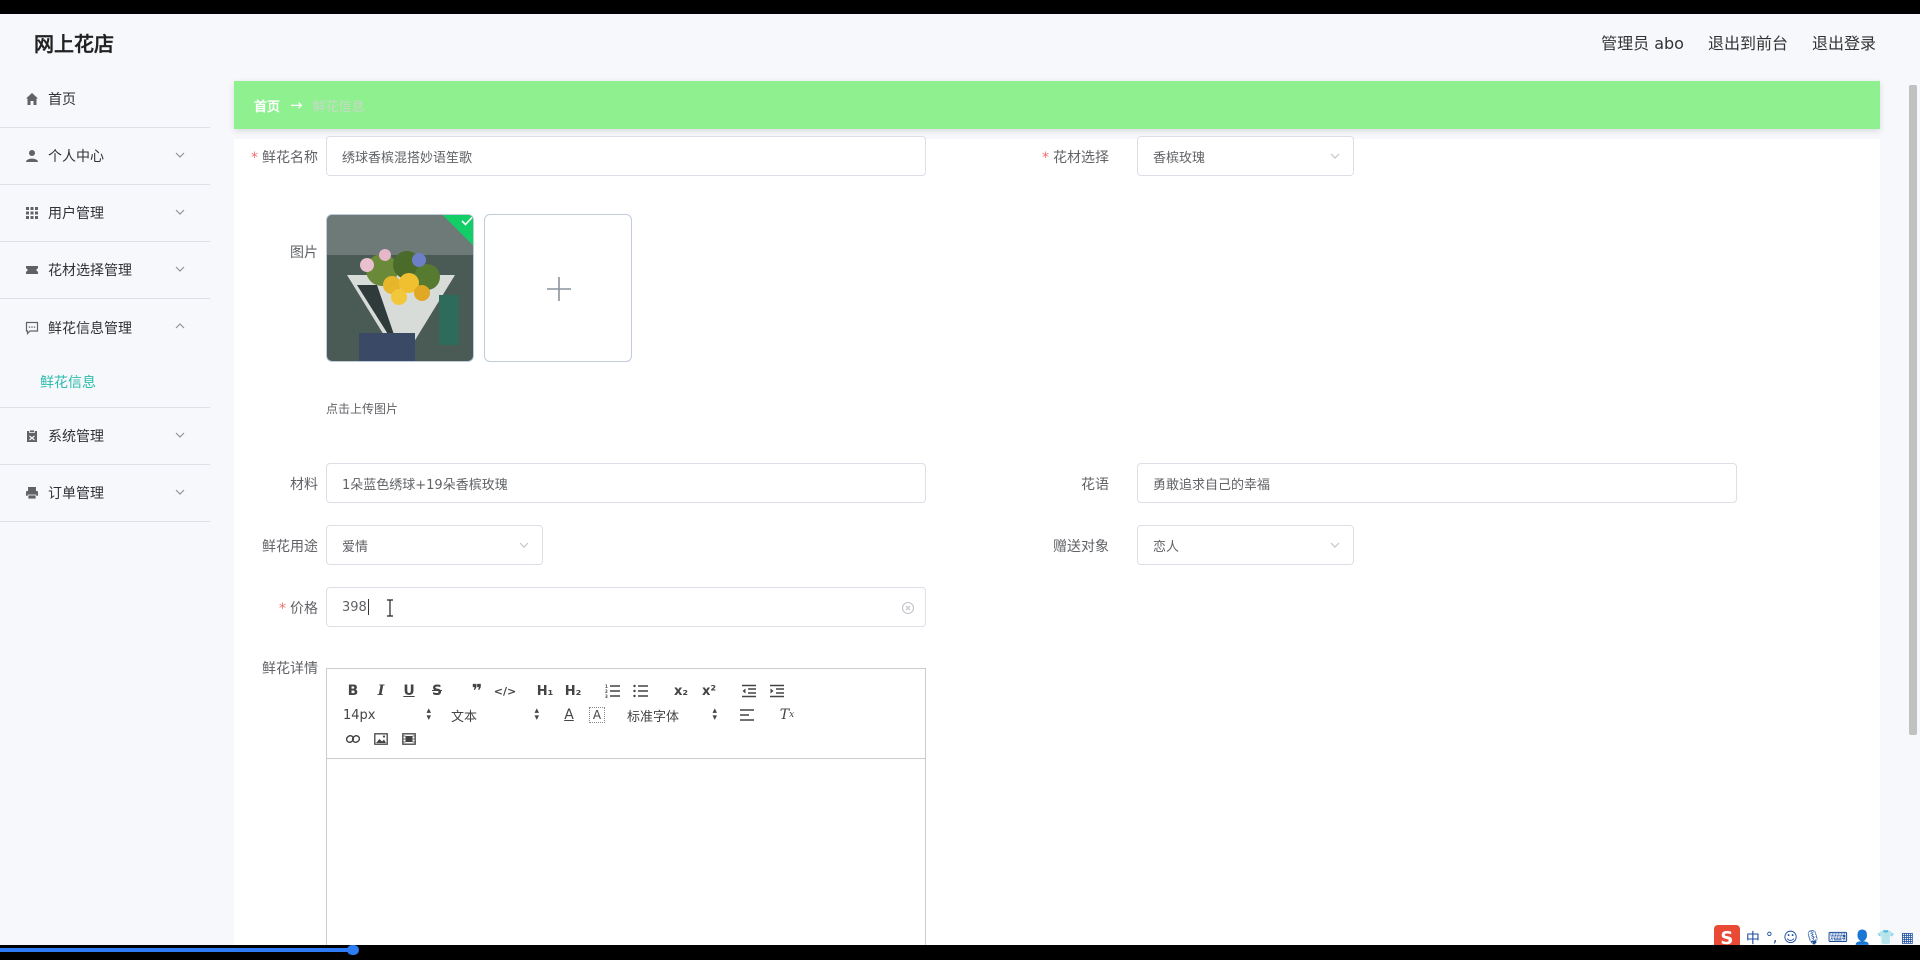  I want to click on sidebar-item-personal-center: 个人中心, so click(105, 156).